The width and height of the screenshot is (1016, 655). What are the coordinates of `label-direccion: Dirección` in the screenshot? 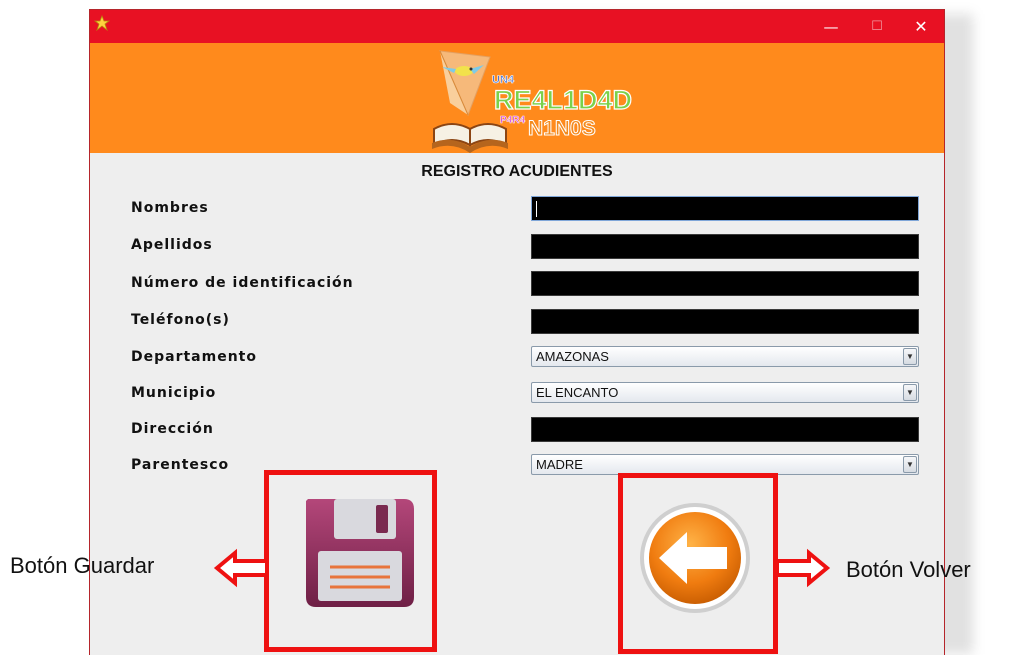 It's located at (172, 429).